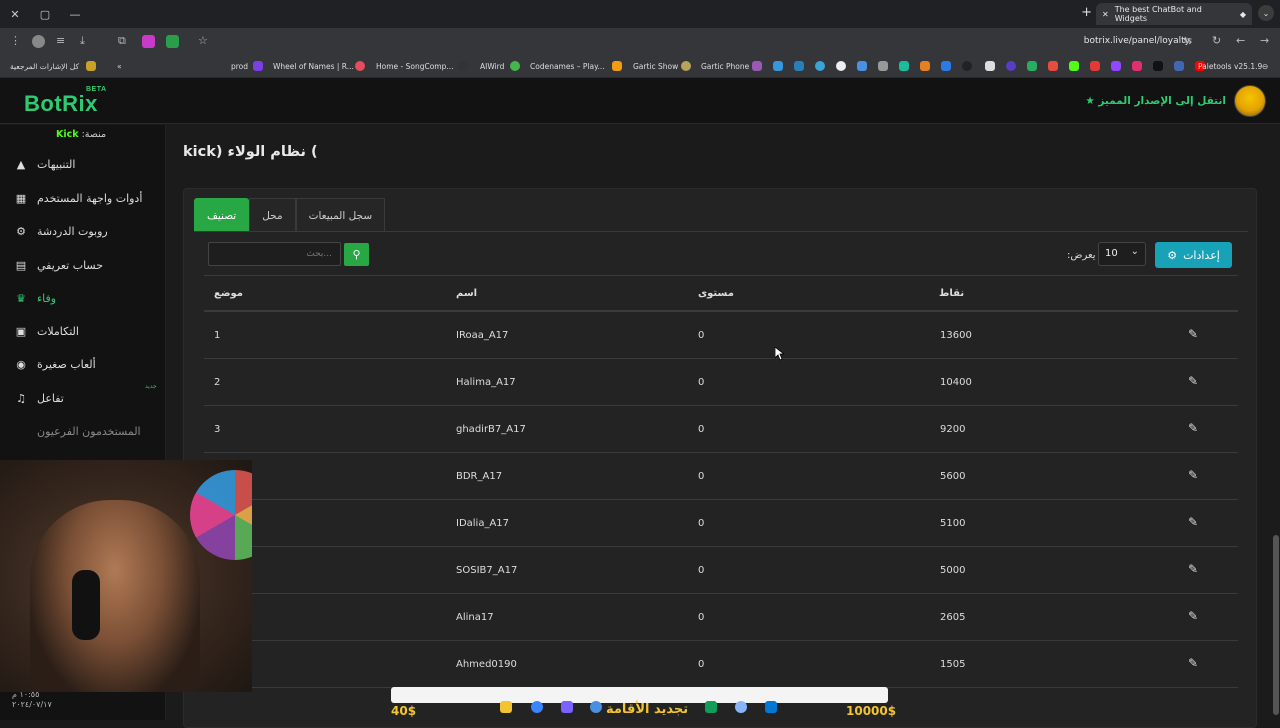 The image size is (1280, 728). I want to click on menu-icon: ✕, so click(15, 14).